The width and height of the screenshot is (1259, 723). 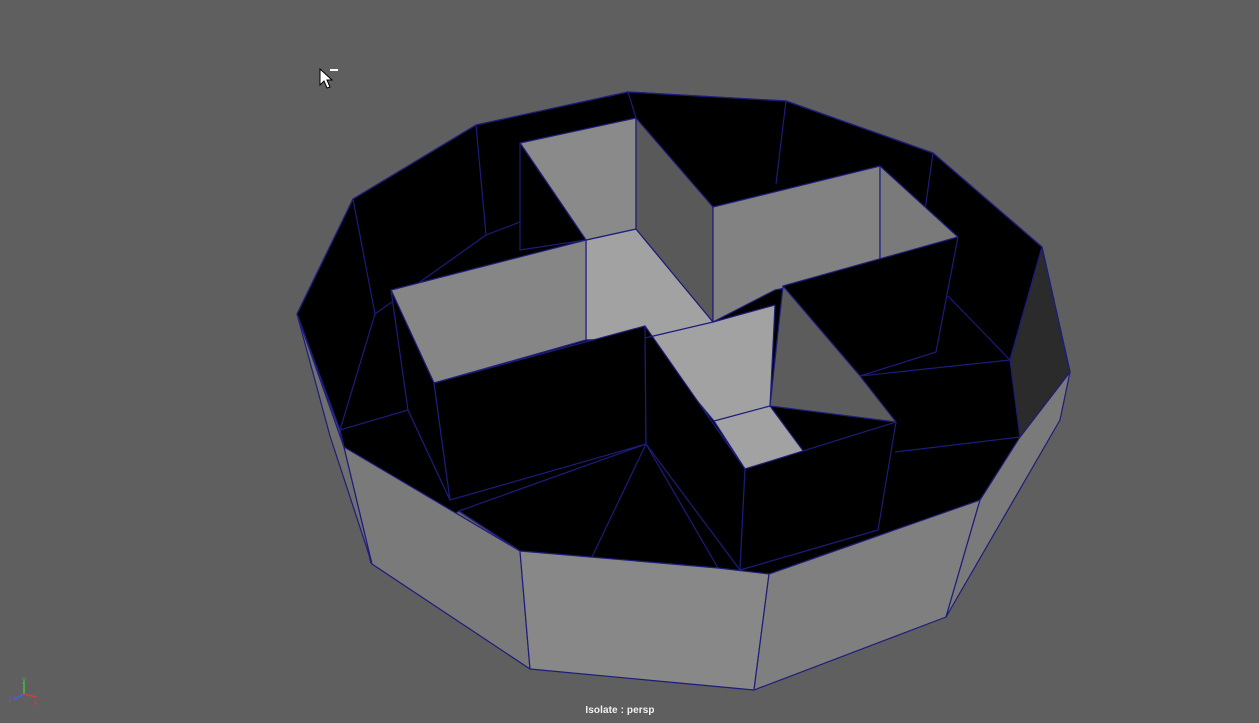 I want to click on axis-z-label: z, so click(x=10, y=699).